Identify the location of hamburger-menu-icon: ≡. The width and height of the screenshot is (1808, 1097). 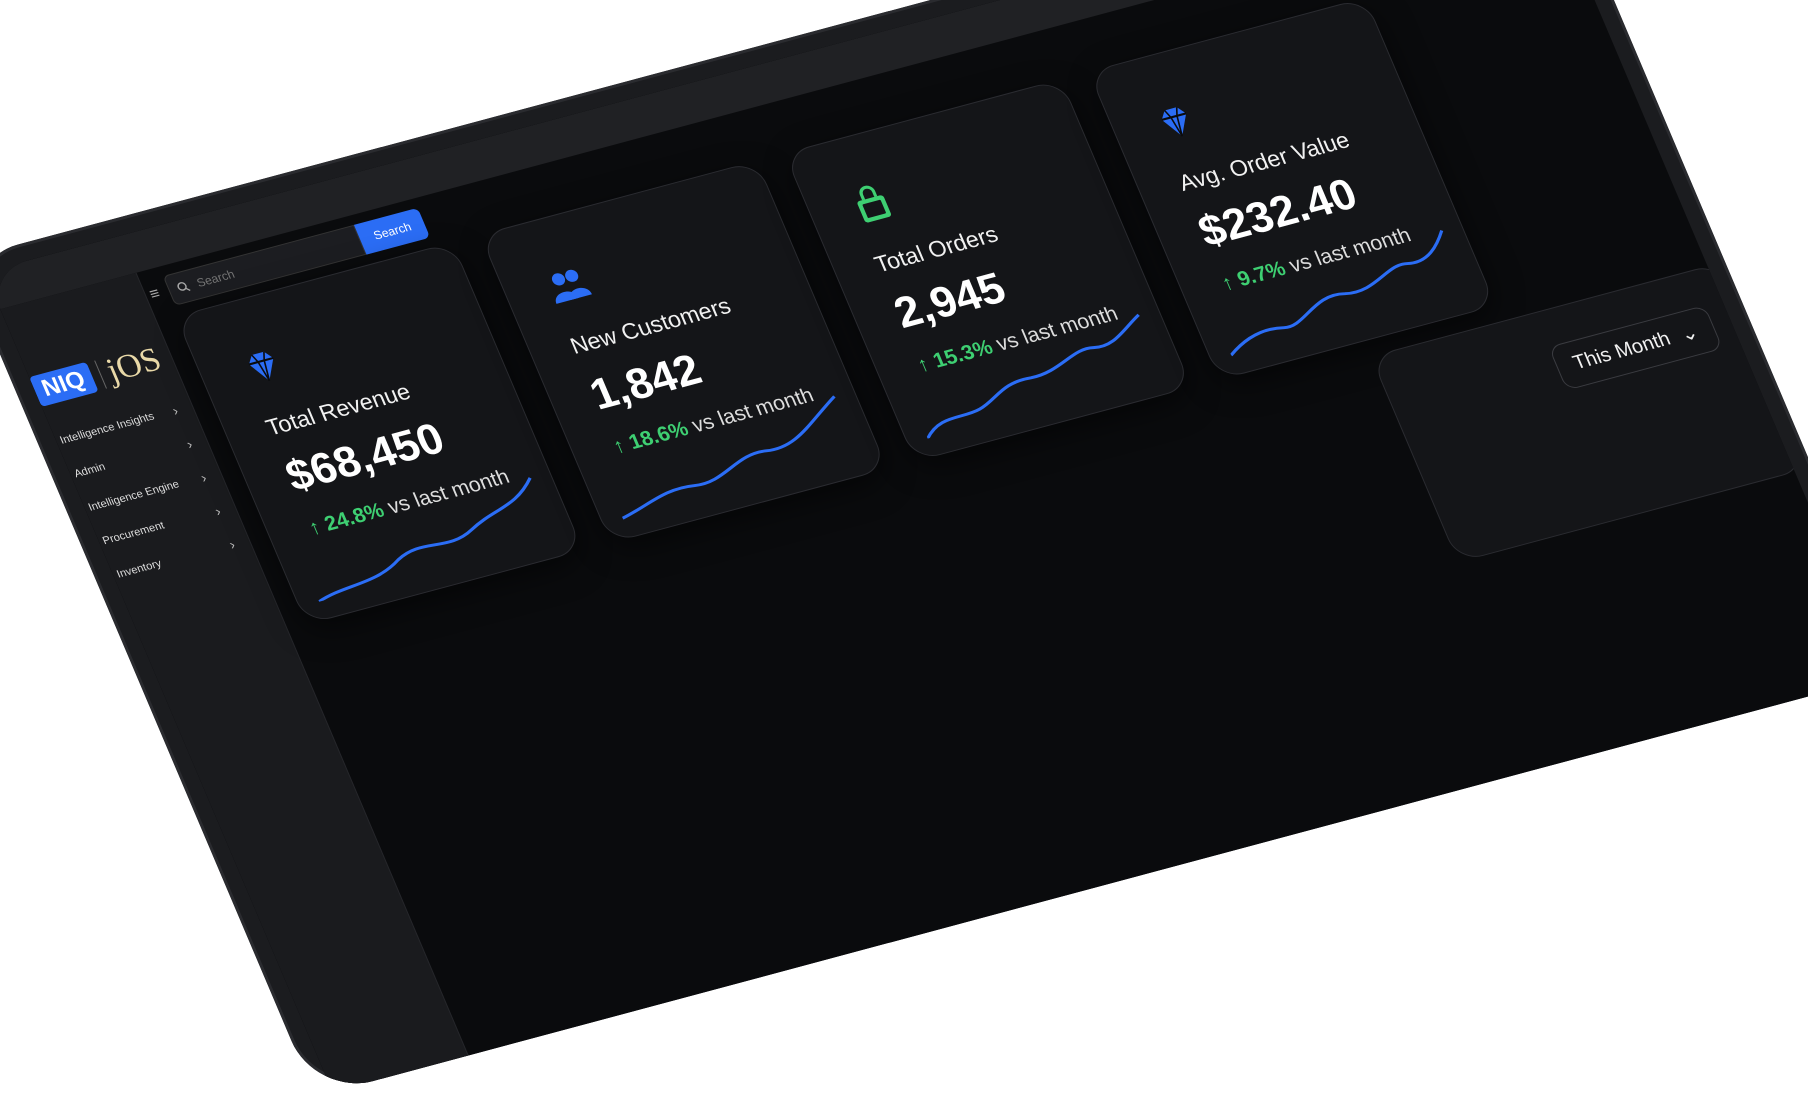
(155, 294).